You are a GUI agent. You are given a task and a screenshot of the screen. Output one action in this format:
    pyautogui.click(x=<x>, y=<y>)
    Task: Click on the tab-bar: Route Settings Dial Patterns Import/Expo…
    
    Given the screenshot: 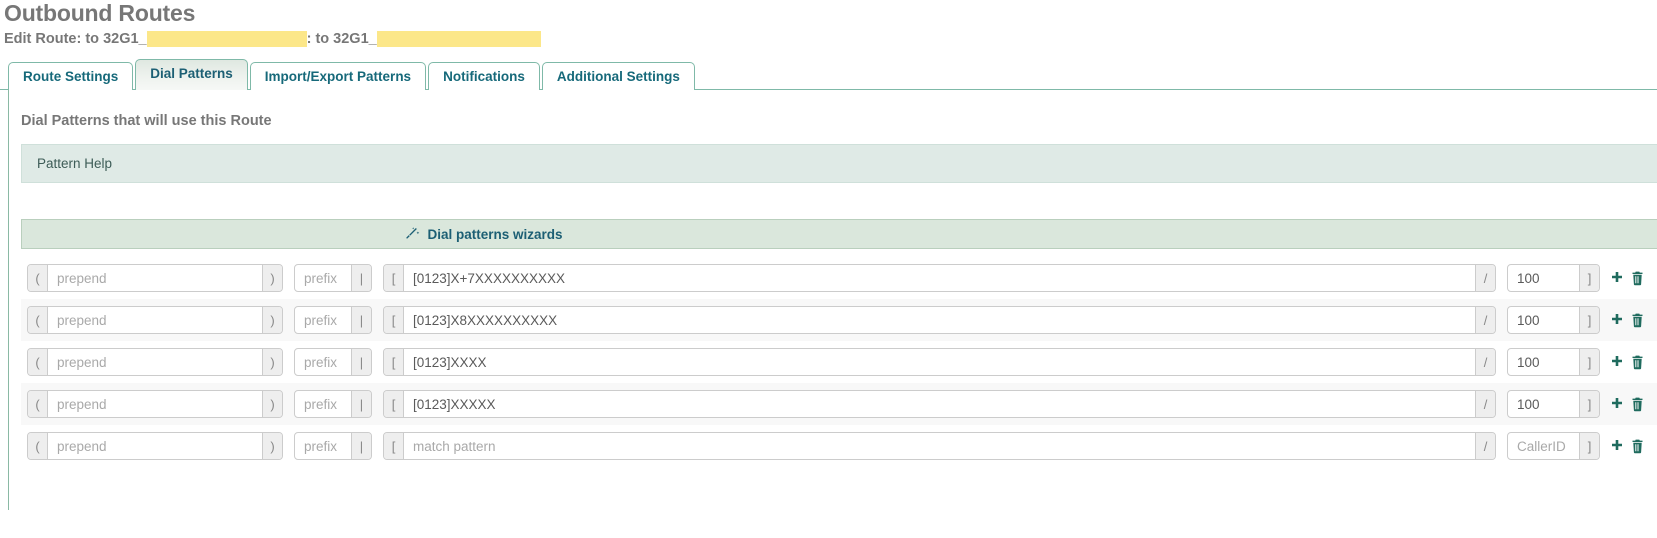 What is the action you would take?
    pyautogui.click(x=828, y=74)
    